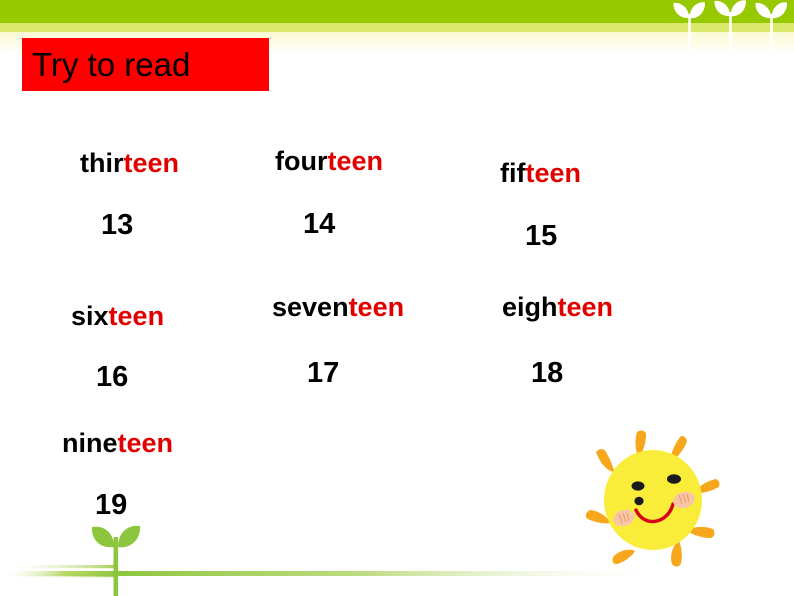  I want to click on number-13: 13, so click(117, 225).